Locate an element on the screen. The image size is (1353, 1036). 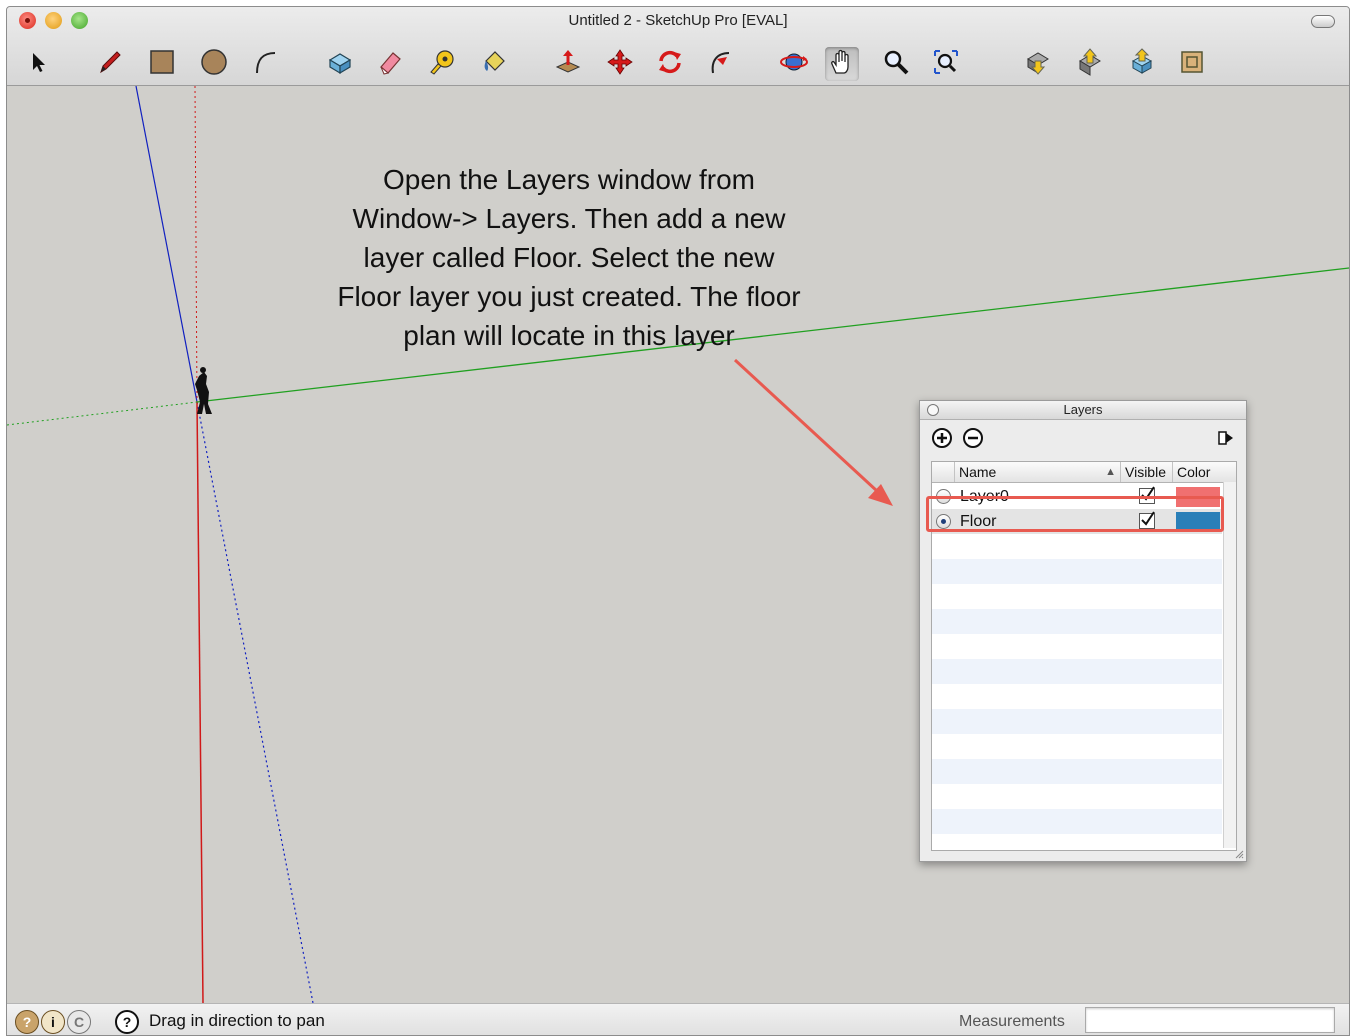
visible-column-header: Visible is located at coordinates (1146, 472).